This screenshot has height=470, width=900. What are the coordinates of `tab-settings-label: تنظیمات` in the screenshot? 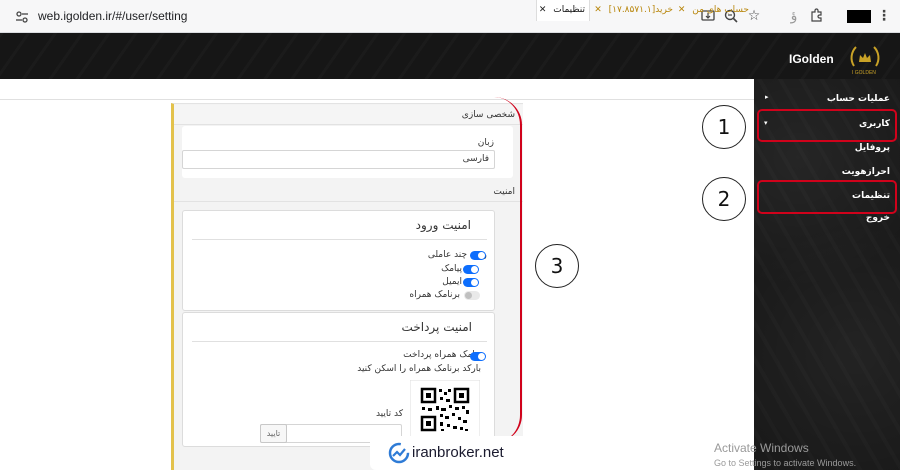 It's located at (569, 10).